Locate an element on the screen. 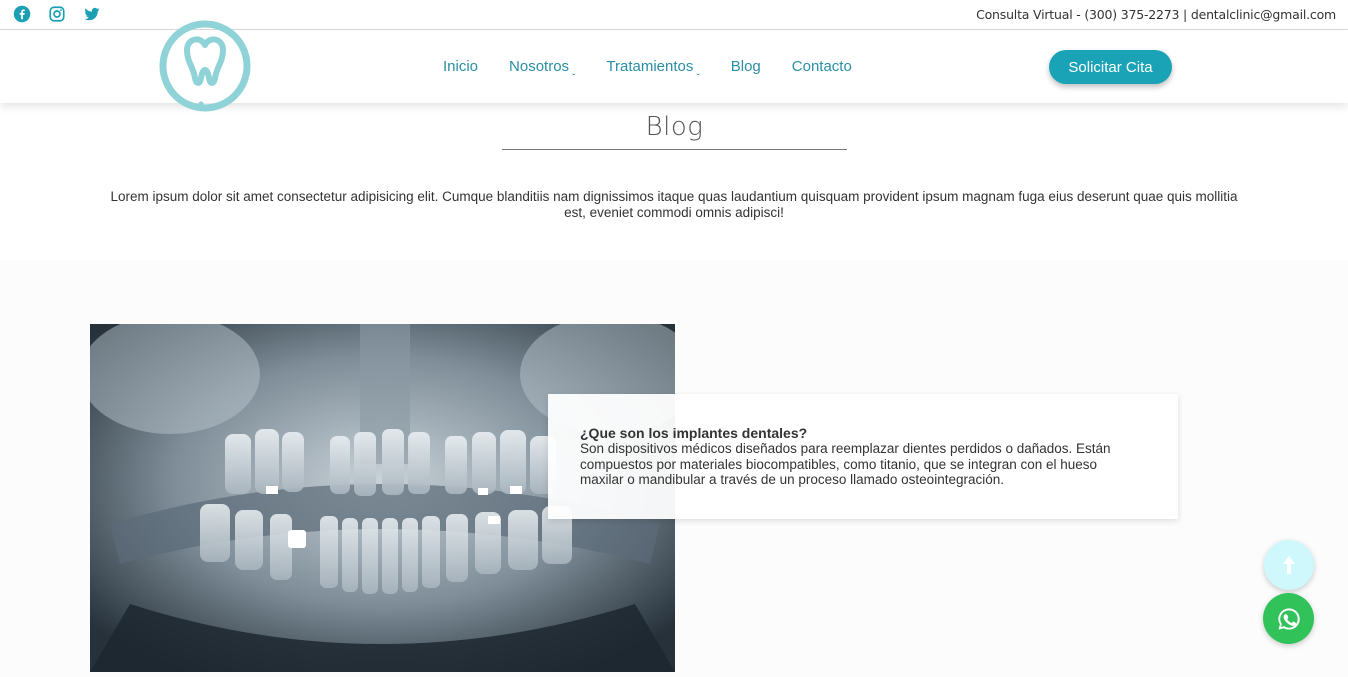 The width and height of the screenshot is (1348, 677). nav-label: Inicio is located at coordinates (461, 66).